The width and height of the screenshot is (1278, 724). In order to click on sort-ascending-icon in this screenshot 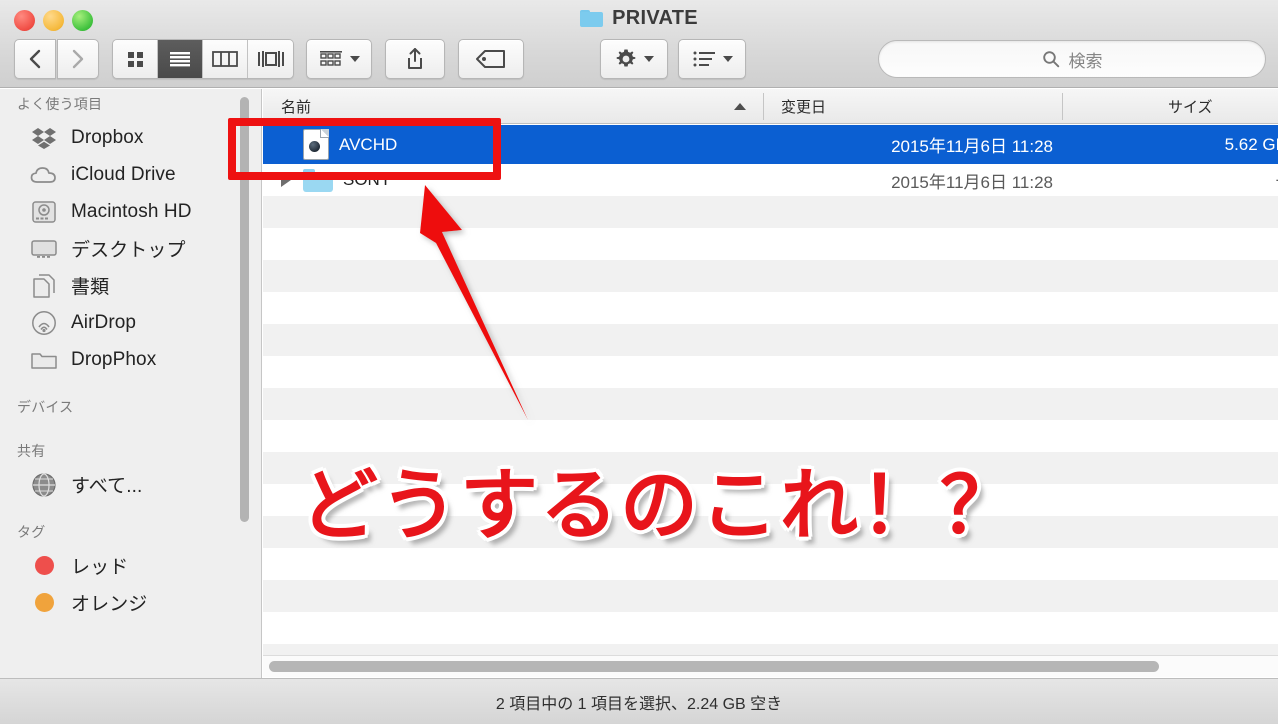, I will do `click(740, 106)`.